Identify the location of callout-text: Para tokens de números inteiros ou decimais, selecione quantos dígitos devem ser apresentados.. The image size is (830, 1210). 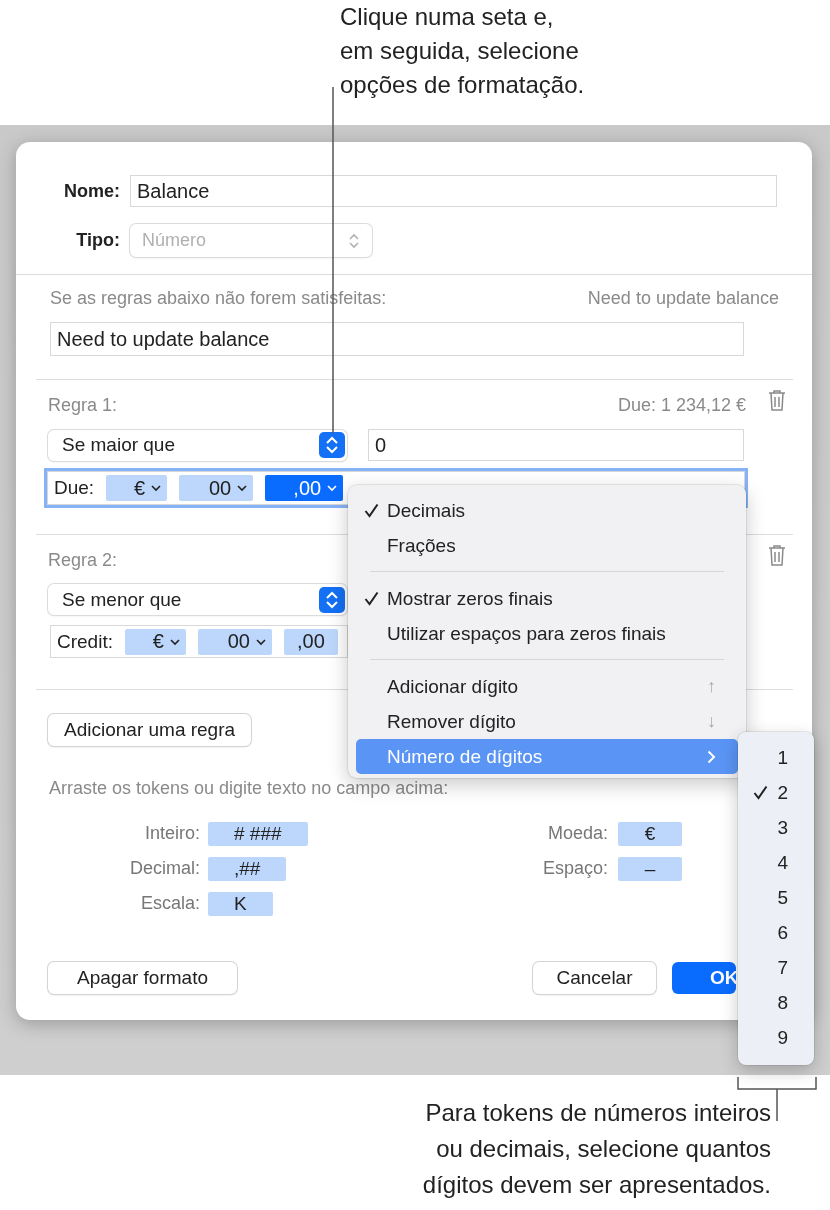
(596, 1149).